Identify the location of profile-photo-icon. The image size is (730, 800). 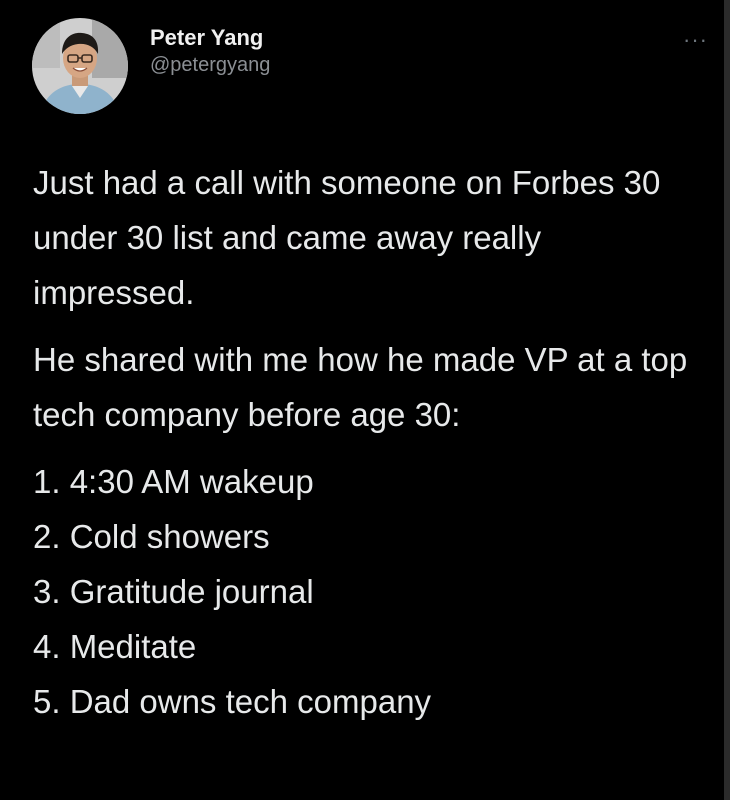
(80, 66).